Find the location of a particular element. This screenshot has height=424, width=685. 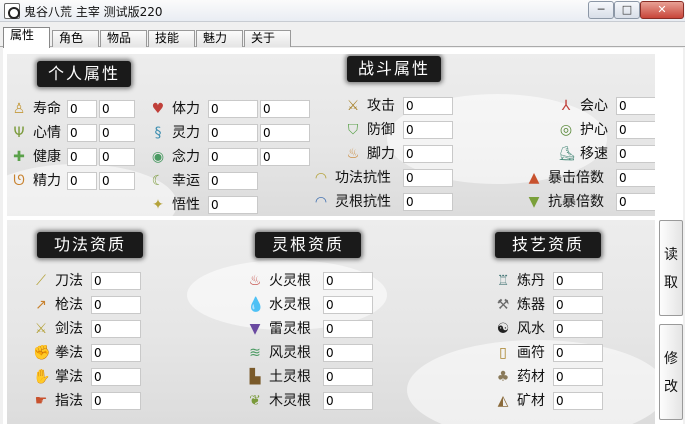

linggen-row: ▼ 雷灵根 is located at coordinates (310, 329).